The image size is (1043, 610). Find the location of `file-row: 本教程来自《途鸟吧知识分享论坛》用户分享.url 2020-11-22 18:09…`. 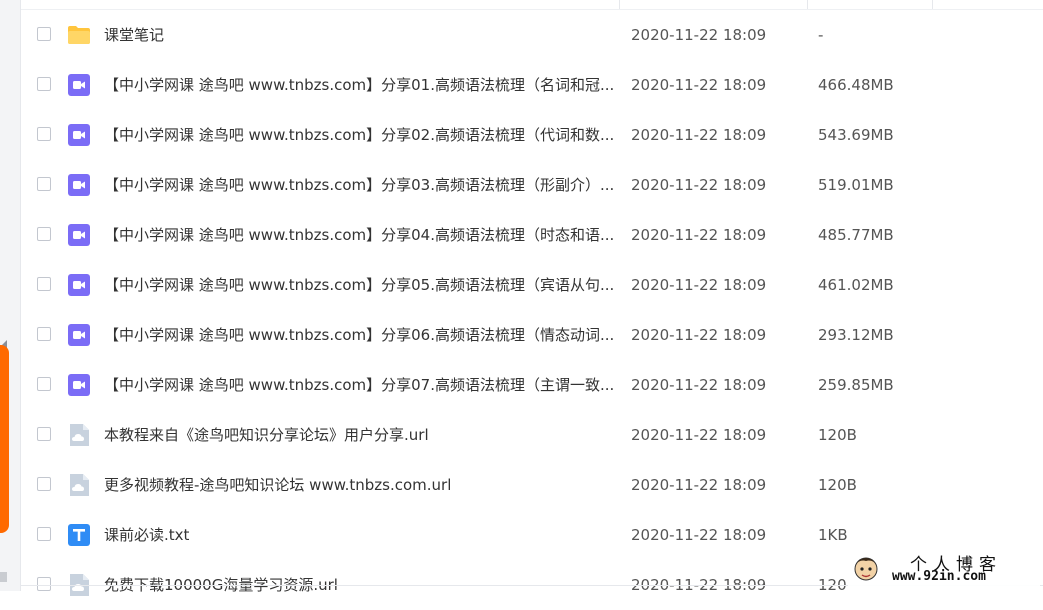

file-row: 本教程来自《途鸟吧知识分享论坛》用户分享.url 2020-11-22 18:09… is located at coordinates (532, 435).